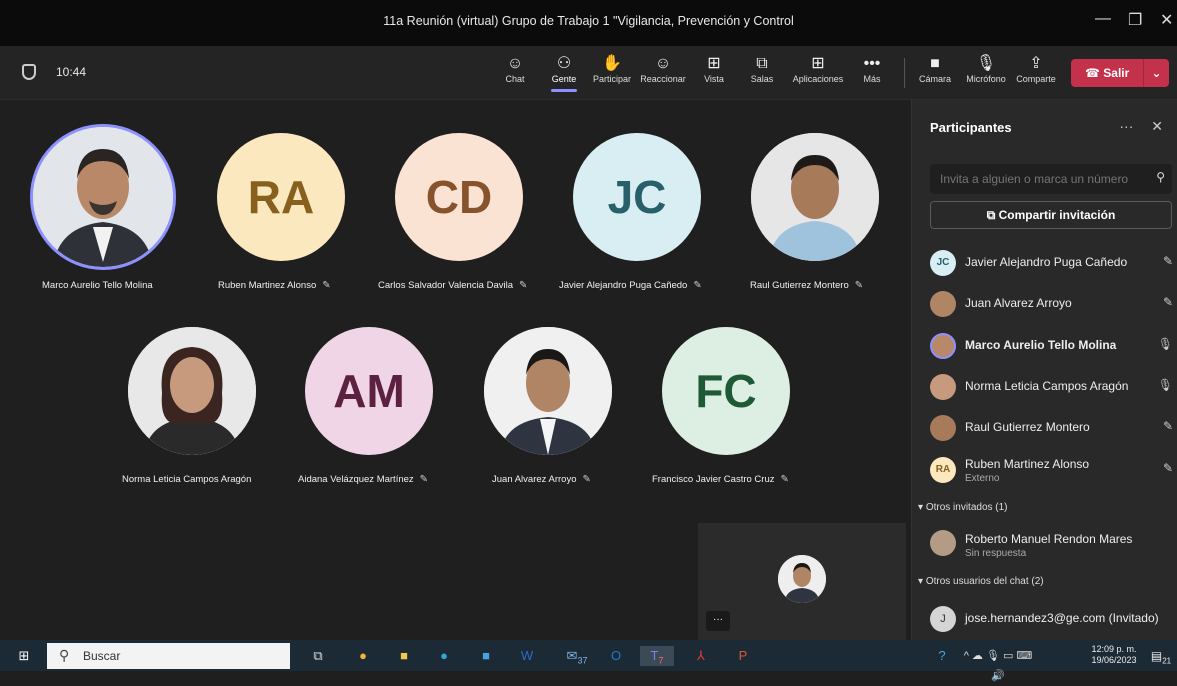 The image size is (1177, 686). I want to click on apps-button: ⊞ Aplicaciones, so click(818, 69).